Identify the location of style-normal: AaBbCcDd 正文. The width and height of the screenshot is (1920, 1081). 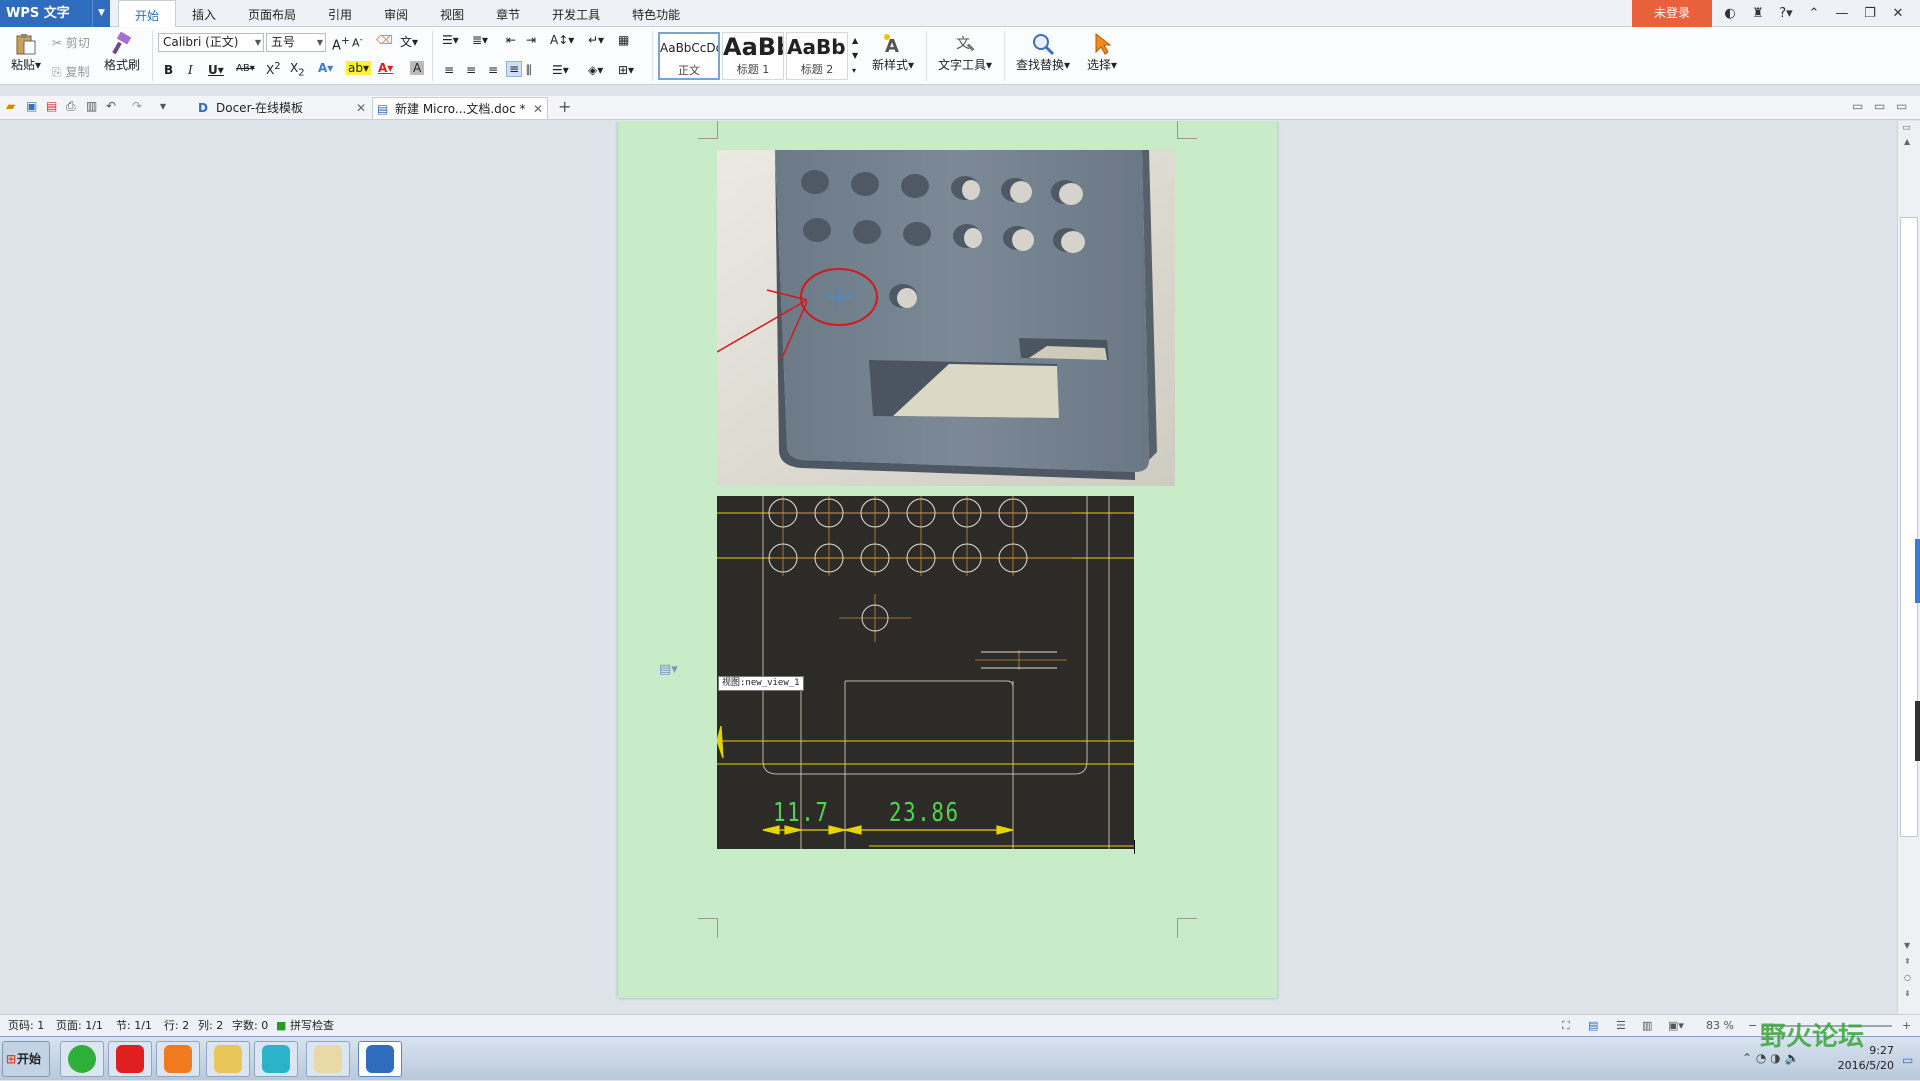
(689, 56).